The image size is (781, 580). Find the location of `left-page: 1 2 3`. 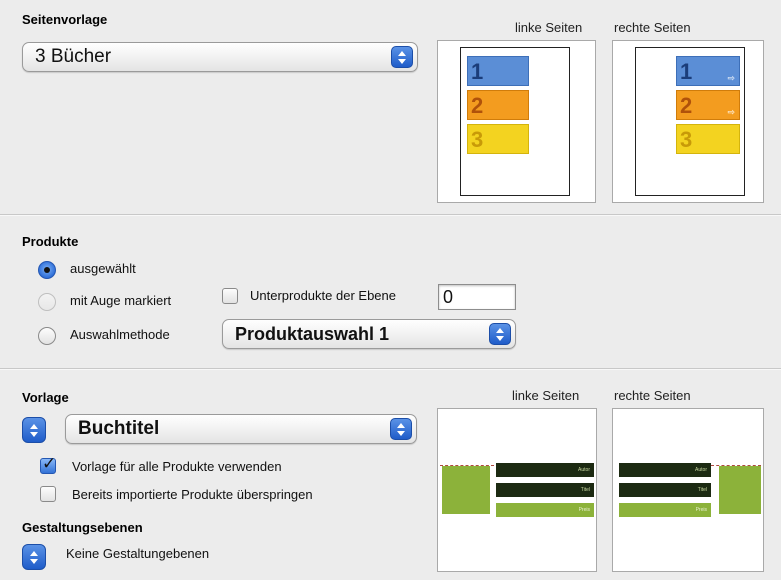

left-page: 1 2 3 is located at coordinates (515, 121).